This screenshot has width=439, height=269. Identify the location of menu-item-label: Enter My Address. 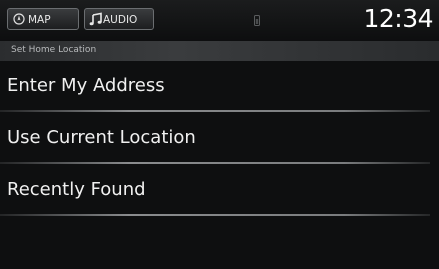
(86, 85).